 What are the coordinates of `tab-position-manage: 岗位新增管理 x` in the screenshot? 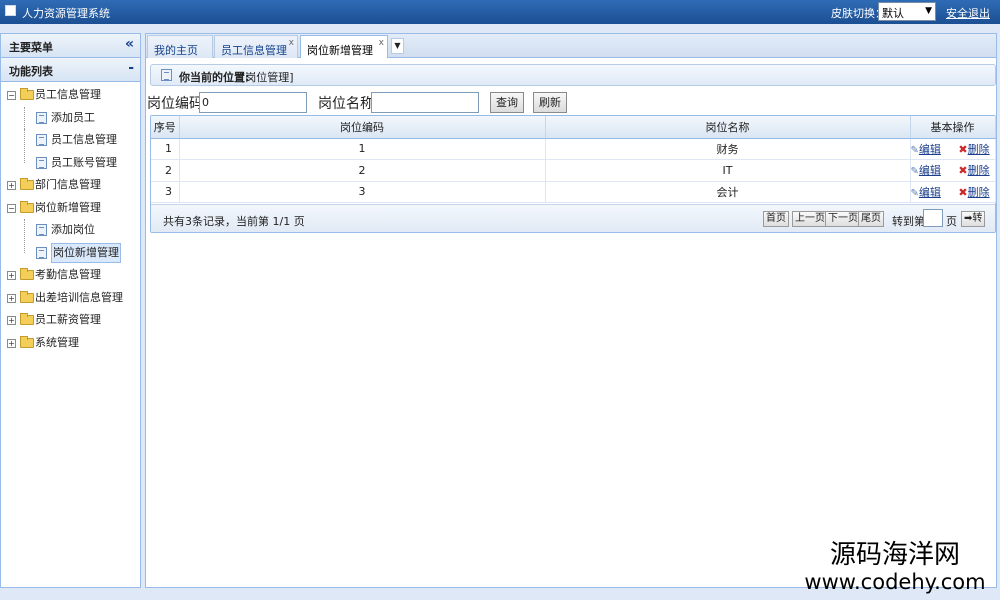 It's located at (344, 47).